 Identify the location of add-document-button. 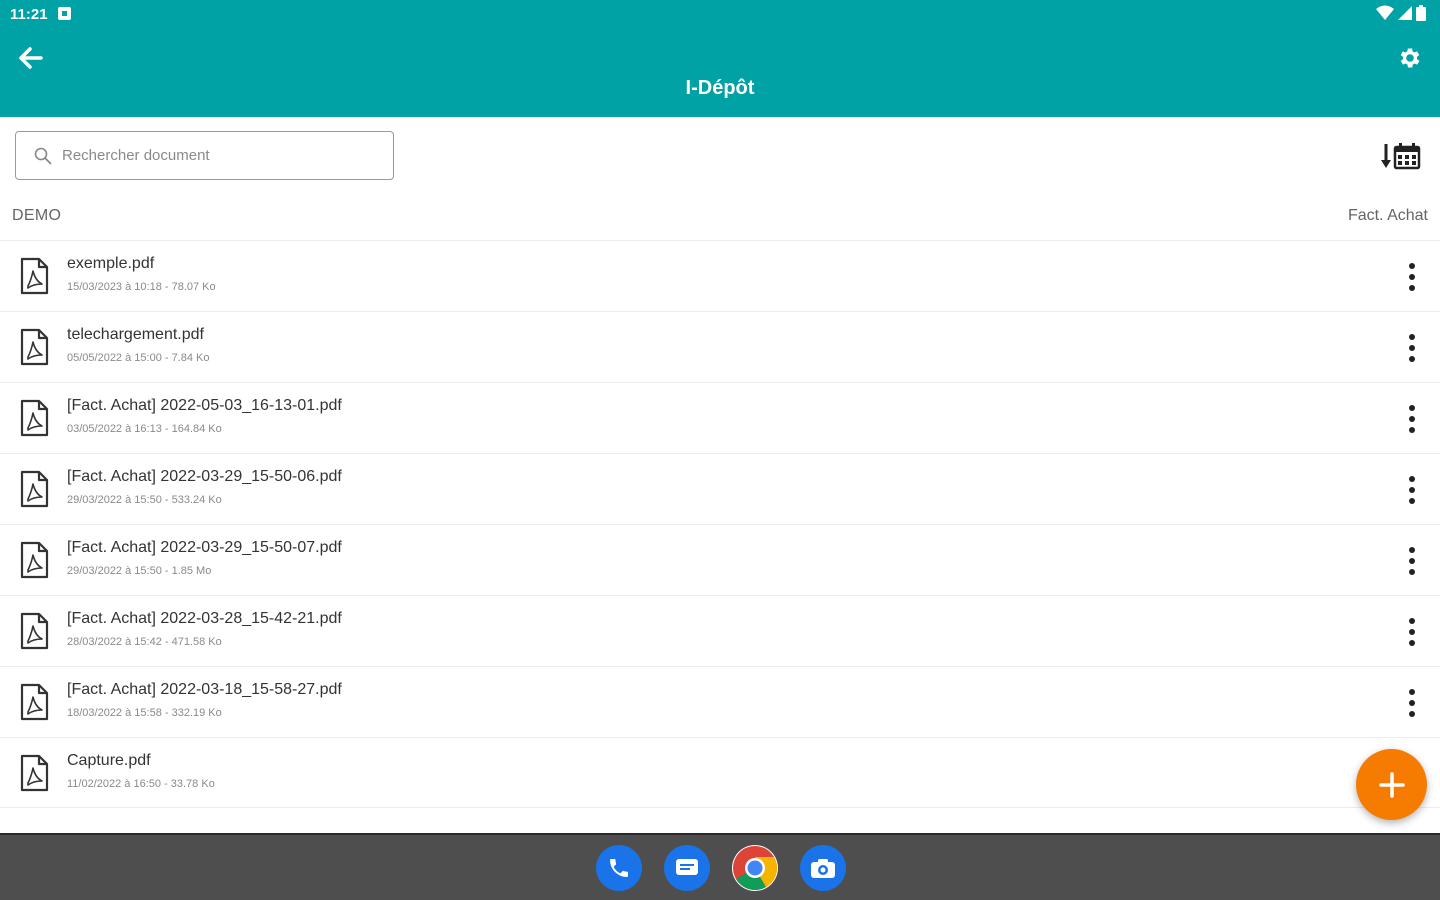
(1391, 784).